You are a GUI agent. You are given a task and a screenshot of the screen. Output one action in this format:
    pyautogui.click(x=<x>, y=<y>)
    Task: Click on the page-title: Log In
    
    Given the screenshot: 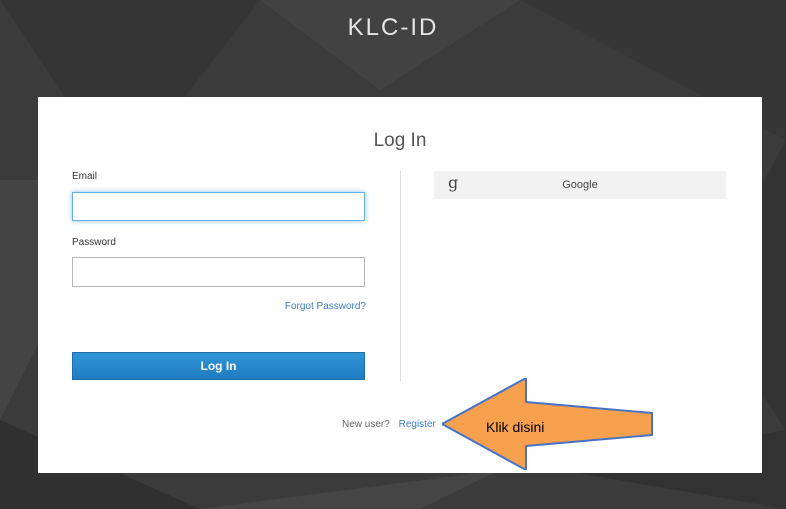 What is the action you would take?
    pyautogui.click(x=400, y=140)
    